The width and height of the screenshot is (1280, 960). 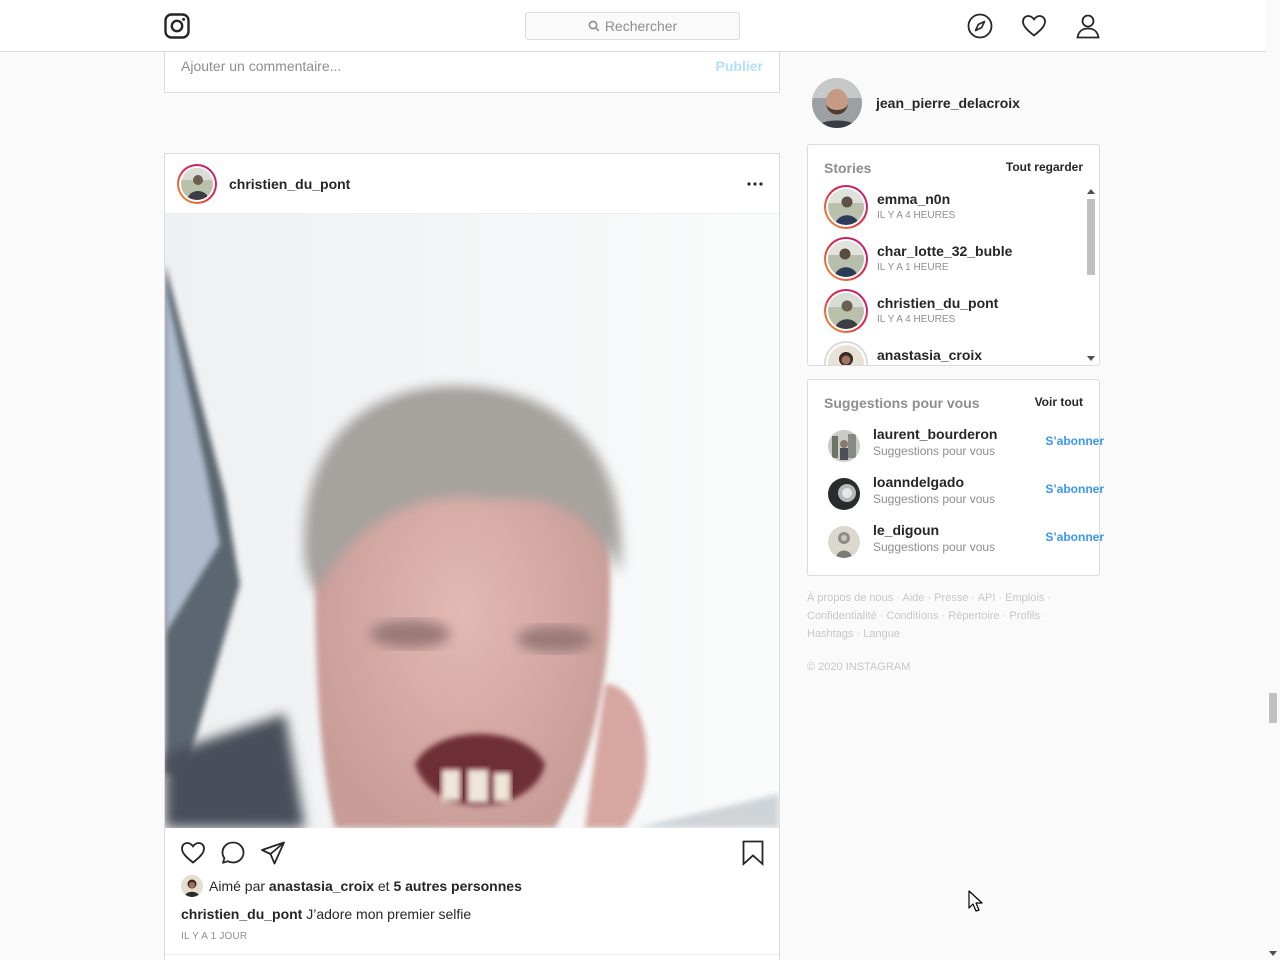 What do you see at coordinates (214, 936) in the screenshot?
I see `post-timestamp: IL Y A 1 JOUR` at bounding box center [214, 936].